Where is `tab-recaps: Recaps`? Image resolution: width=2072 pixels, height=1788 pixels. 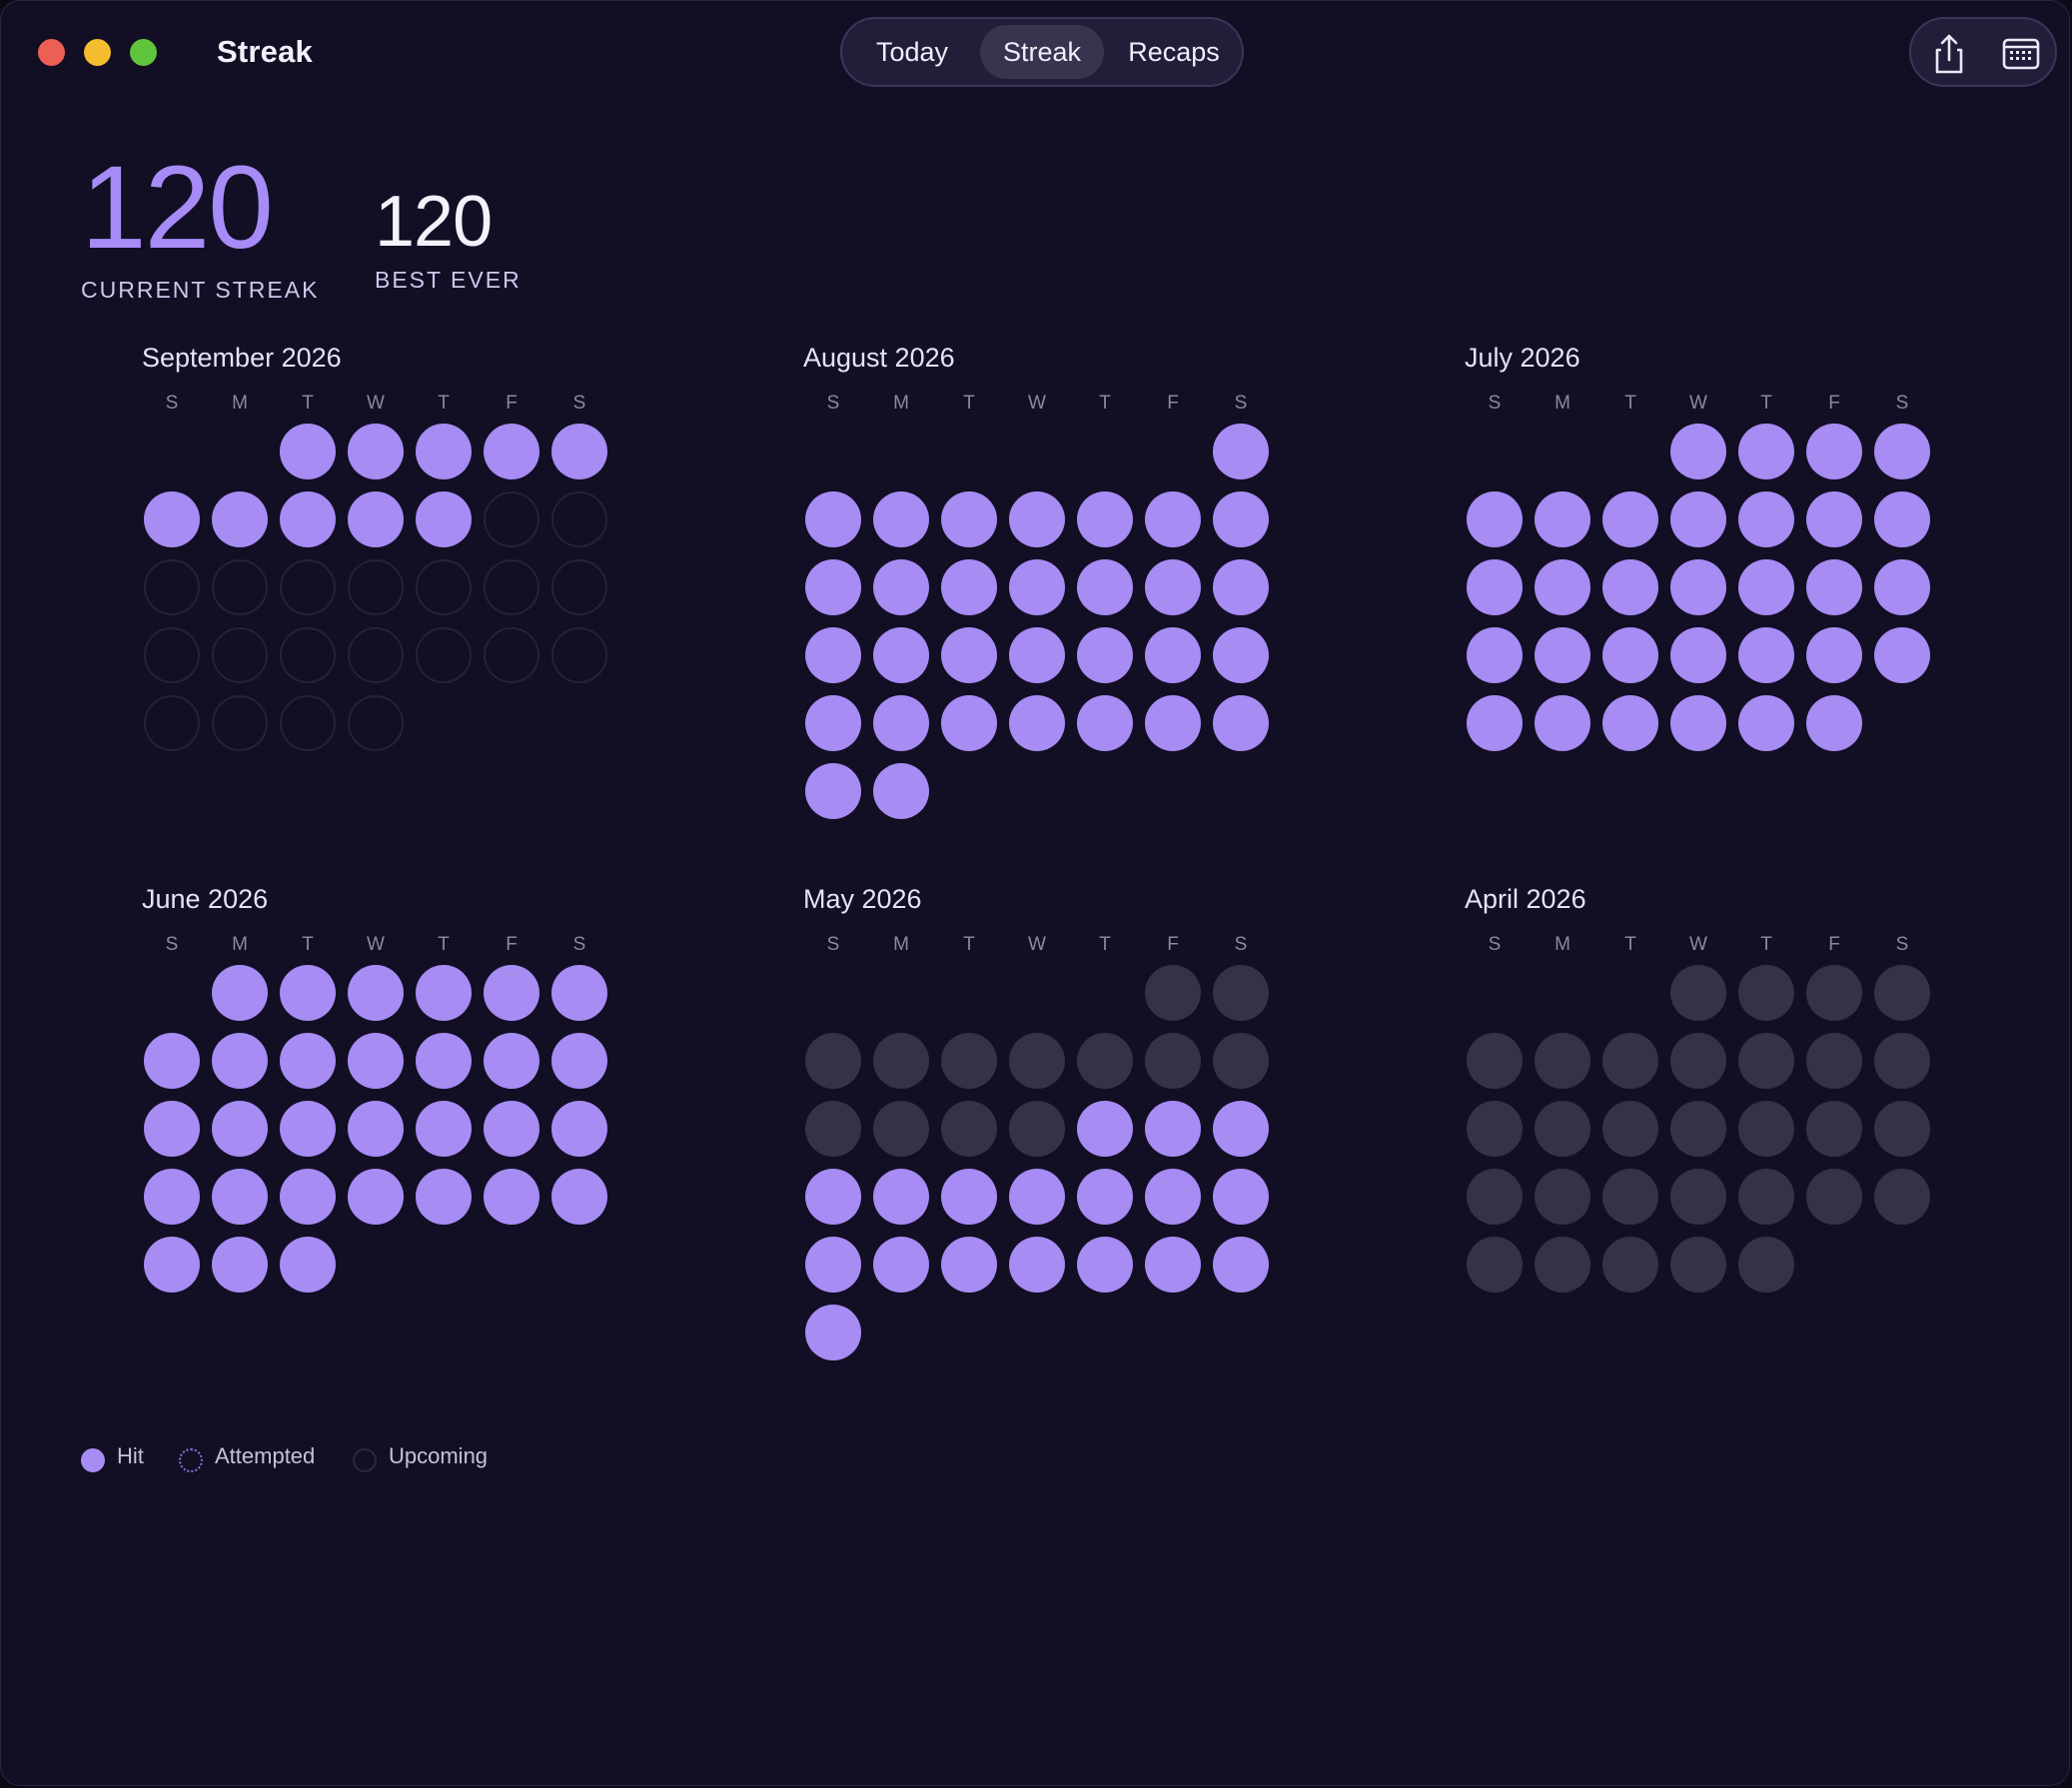
tab-recaps: Recaps is located at coordinates (1174, 52).